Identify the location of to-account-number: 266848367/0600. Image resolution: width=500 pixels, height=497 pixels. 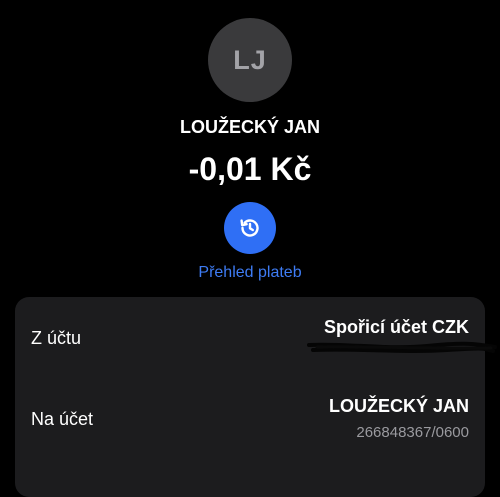
(412, 432).